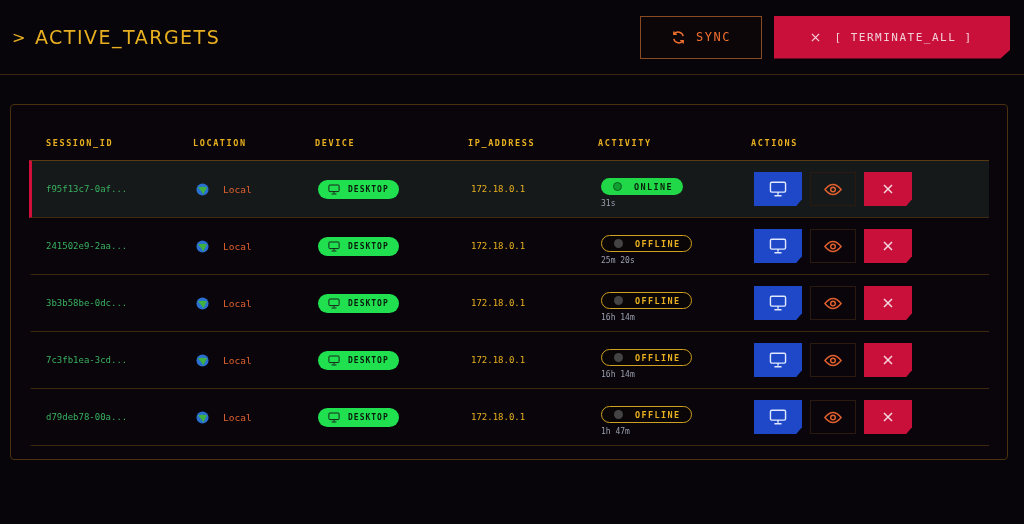 The height and width of the screenshot is (524, 1024). I want to click on column-header: SESSION_ID, so click(80, 142).